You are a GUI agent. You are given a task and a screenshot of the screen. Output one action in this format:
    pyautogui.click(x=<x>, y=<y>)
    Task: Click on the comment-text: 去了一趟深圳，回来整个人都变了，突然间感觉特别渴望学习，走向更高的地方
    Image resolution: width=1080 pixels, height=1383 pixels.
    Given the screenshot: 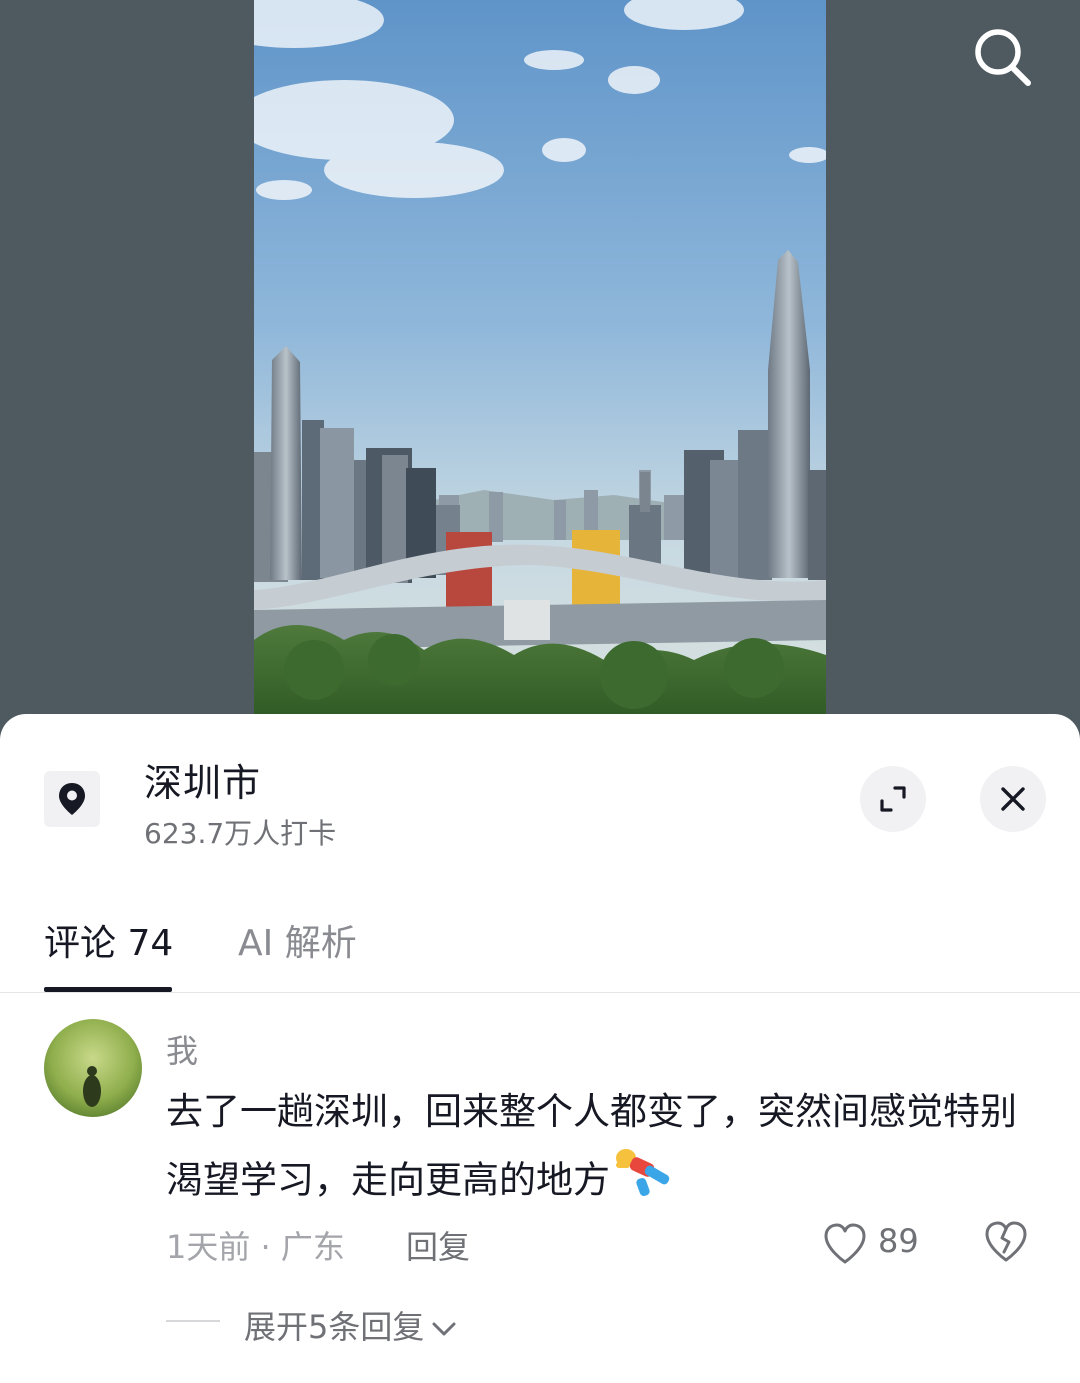 What is the action you would take?
    pyautogui.click(x=591, y=1146)
    